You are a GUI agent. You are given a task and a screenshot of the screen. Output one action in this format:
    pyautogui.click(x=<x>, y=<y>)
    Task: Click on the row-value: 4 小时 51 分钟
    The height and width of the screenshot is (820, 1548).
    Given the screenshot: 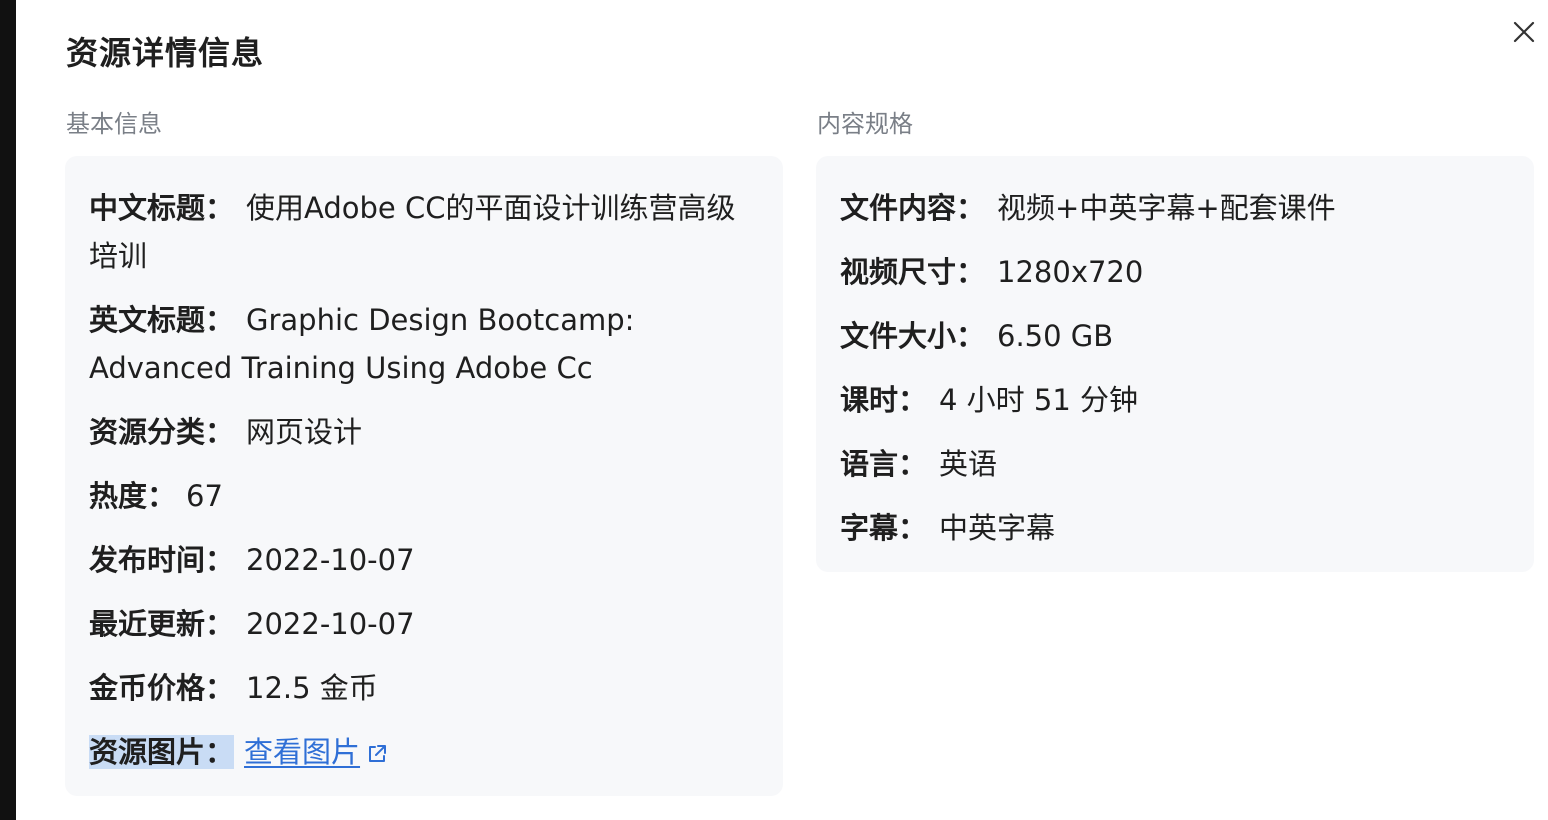 What is the action you would take?
    pyautogui.click(x=1039, y=400)
    